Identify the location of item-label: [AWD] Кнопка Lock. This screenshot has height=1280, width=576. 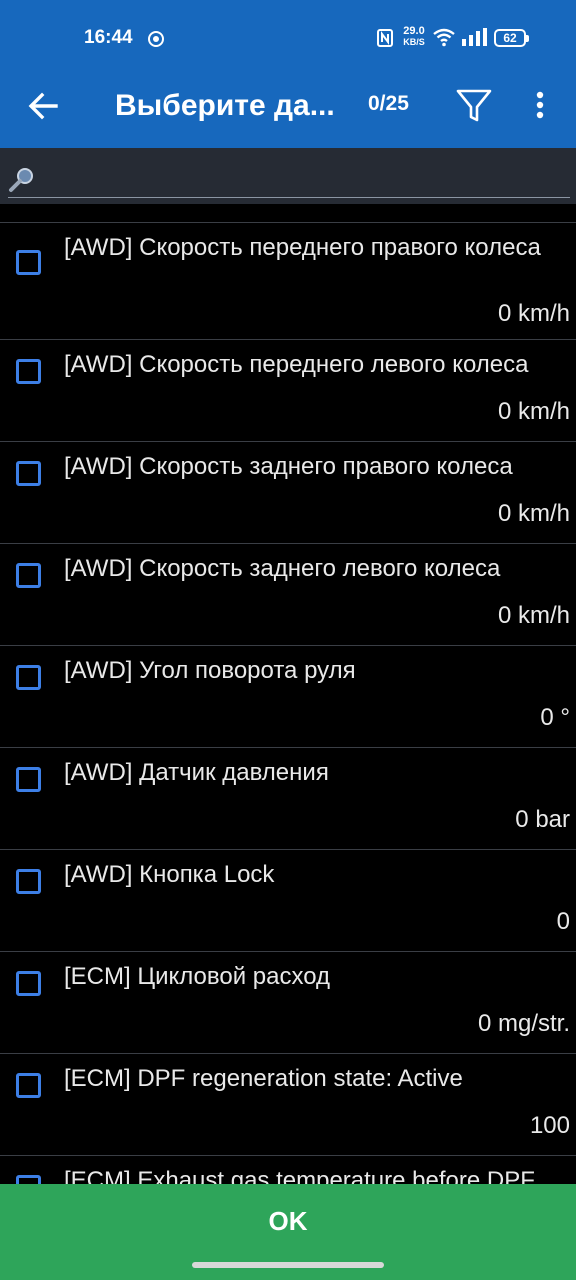
(169, 874).